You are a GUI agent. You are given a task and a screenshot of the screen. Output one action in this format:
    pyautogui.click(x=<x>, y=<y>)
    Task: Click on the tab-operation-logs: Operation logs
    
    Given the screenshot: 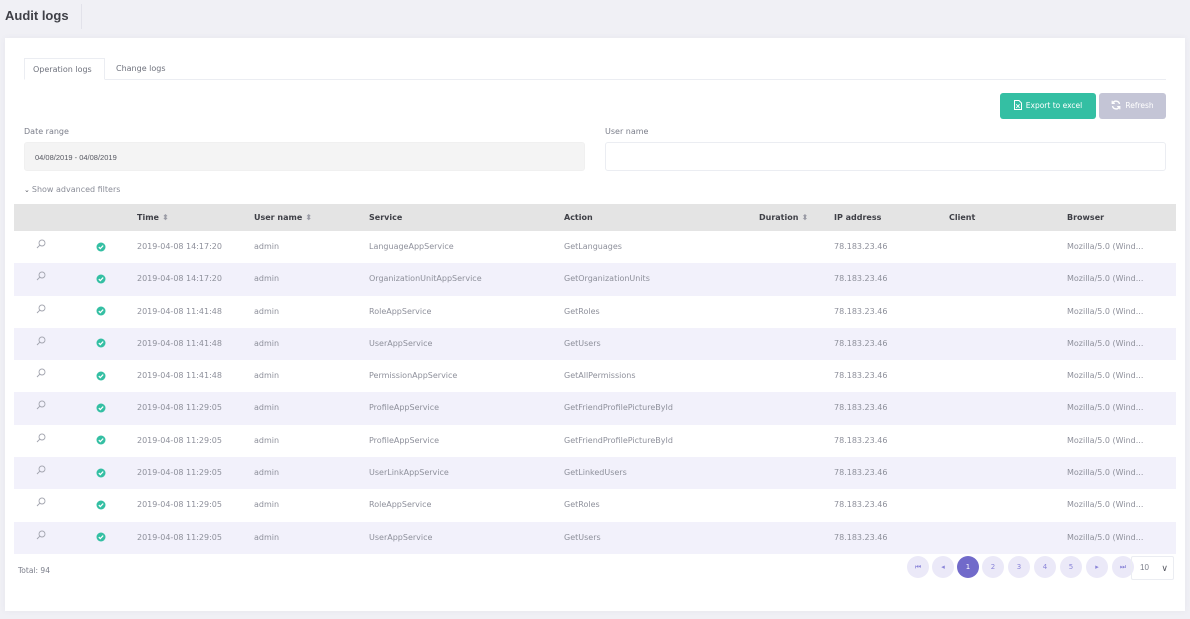 What is the action you would take?
    pyautogui.click(x=64, y=69)
    